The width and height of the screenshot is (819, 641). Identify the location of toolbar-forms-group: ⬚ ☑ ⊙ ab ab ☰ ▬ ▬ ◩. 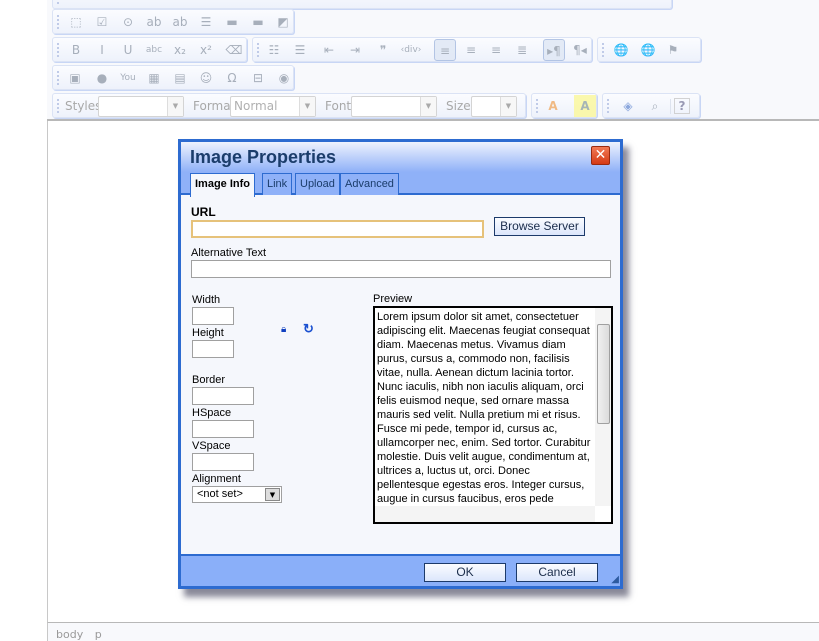
(173, 21).